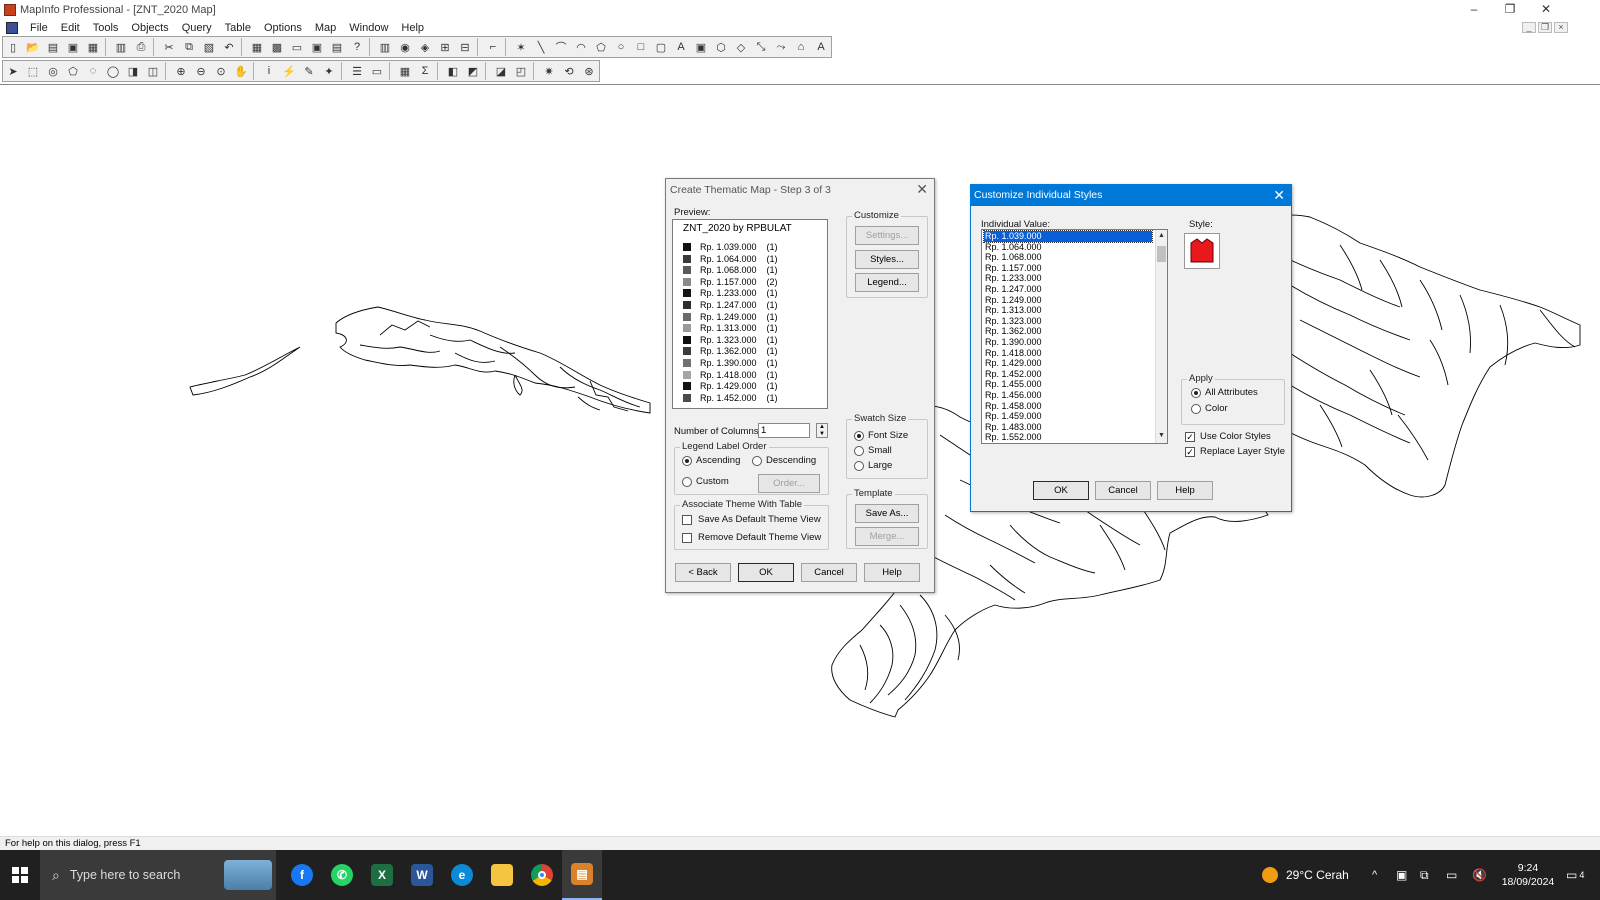  What do you see at coordinates (221, 71) in the screenshot?
I see `change-view-icon: ⊙` at bounding box center [221, 71].